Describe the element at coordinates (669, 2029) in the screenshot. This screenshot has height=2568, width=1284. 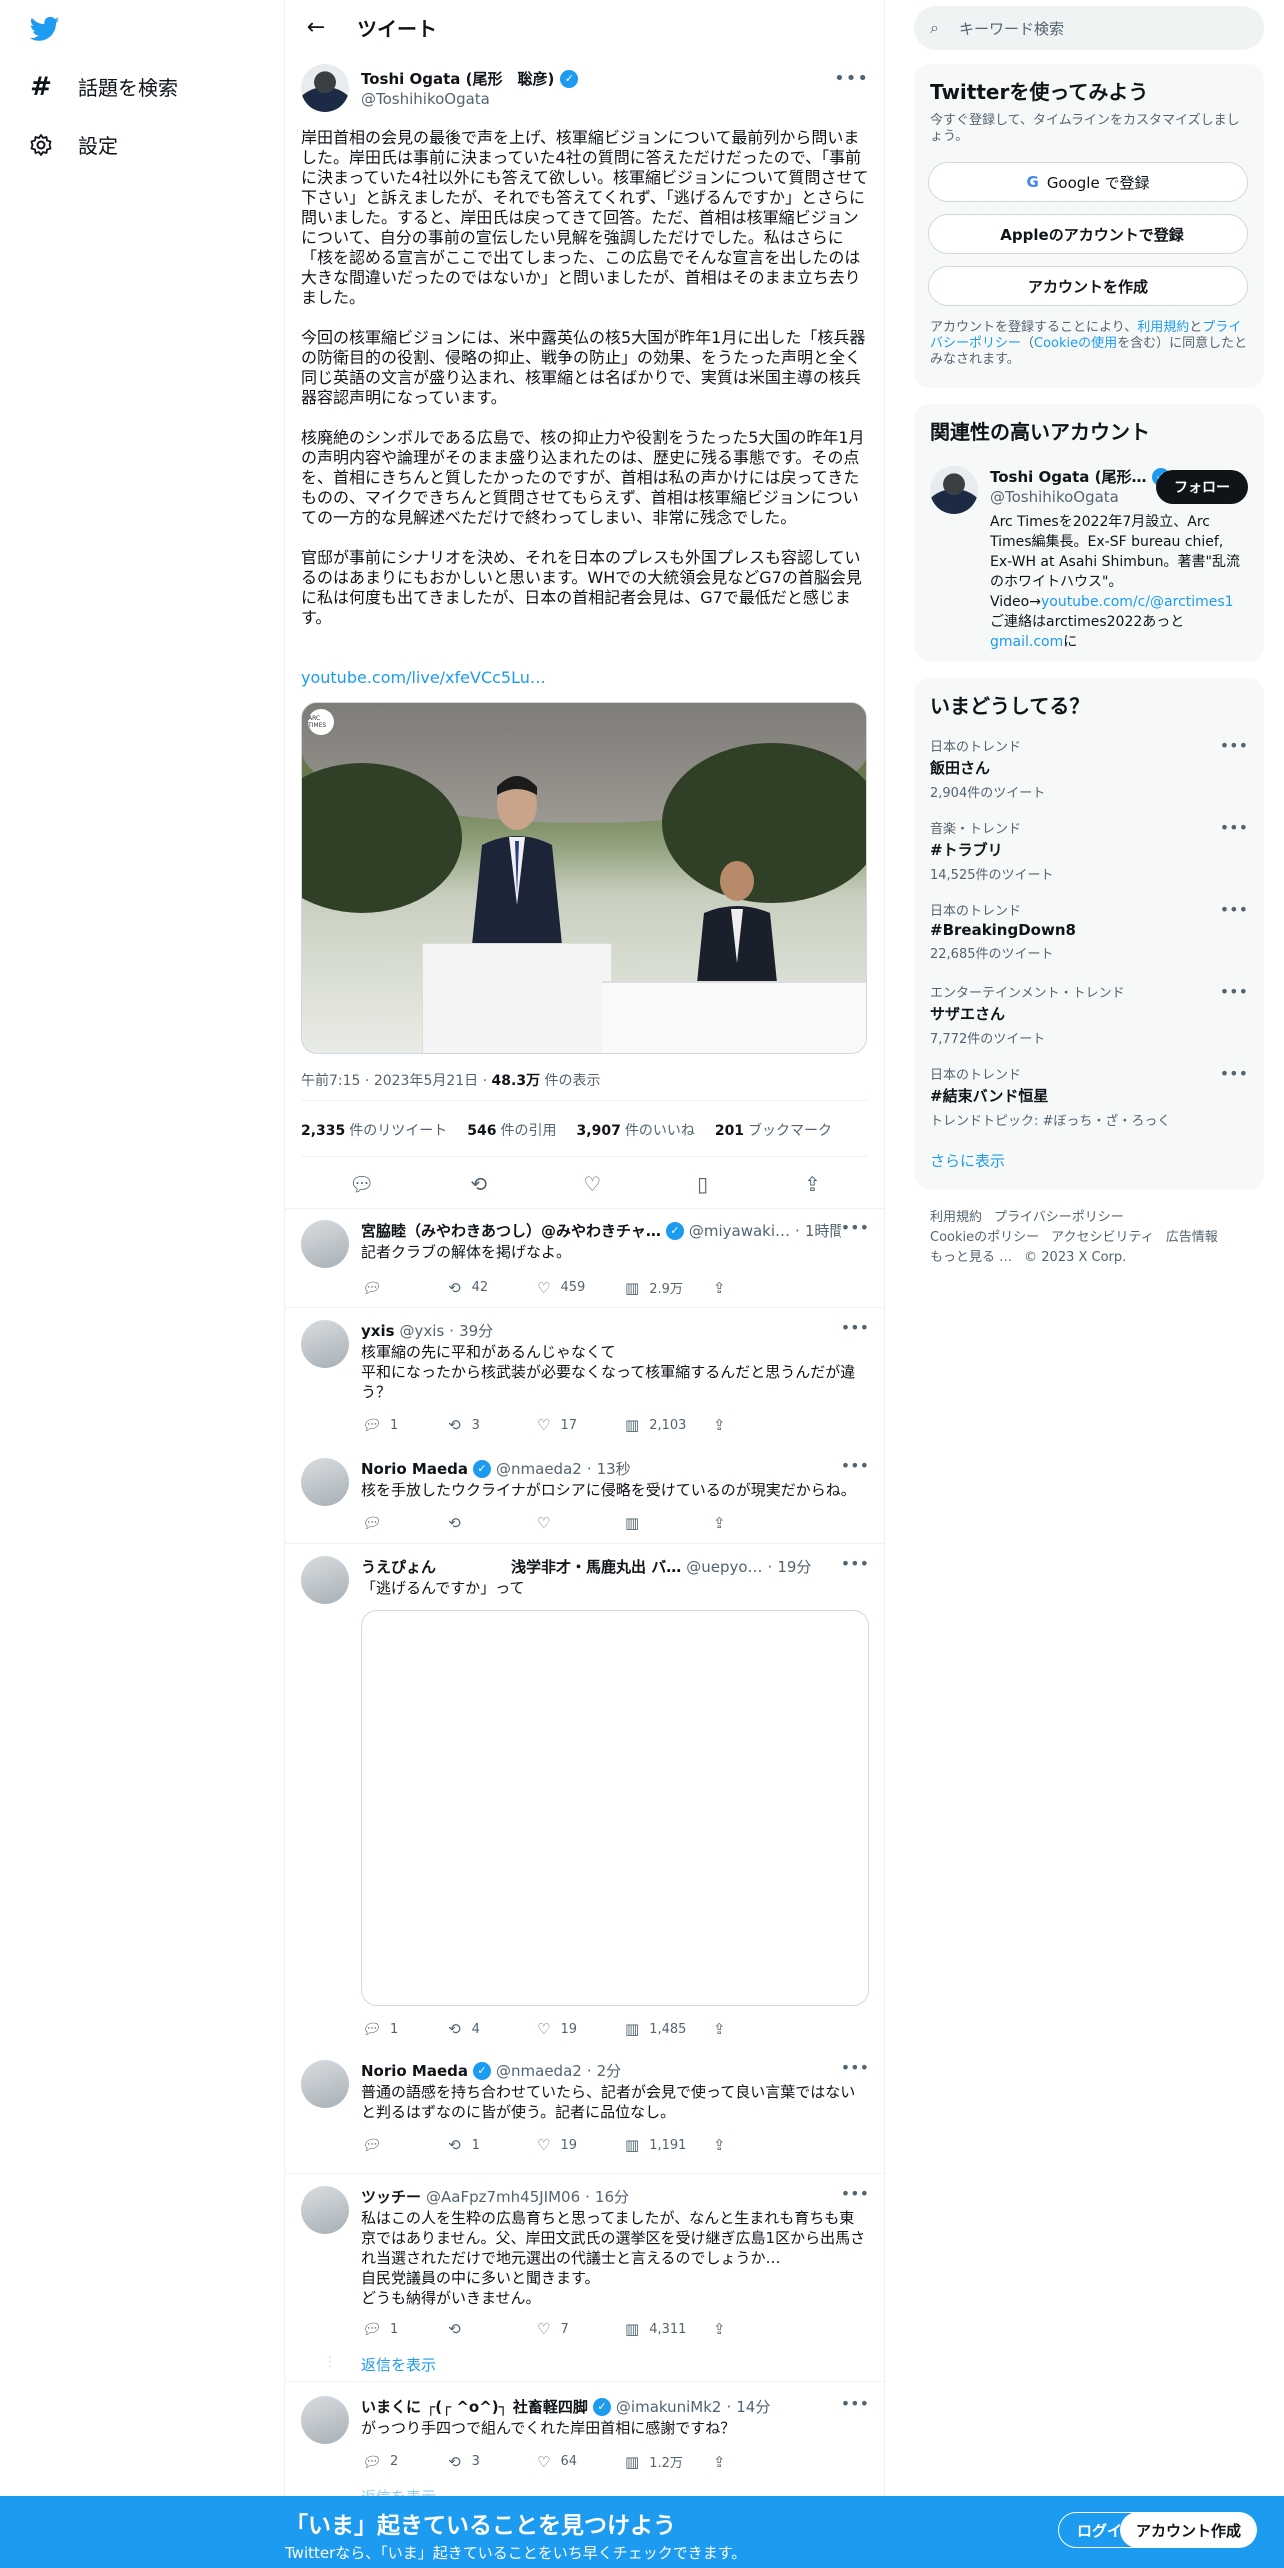
I see `reply-views-button: ▥ 1,485` at that location.